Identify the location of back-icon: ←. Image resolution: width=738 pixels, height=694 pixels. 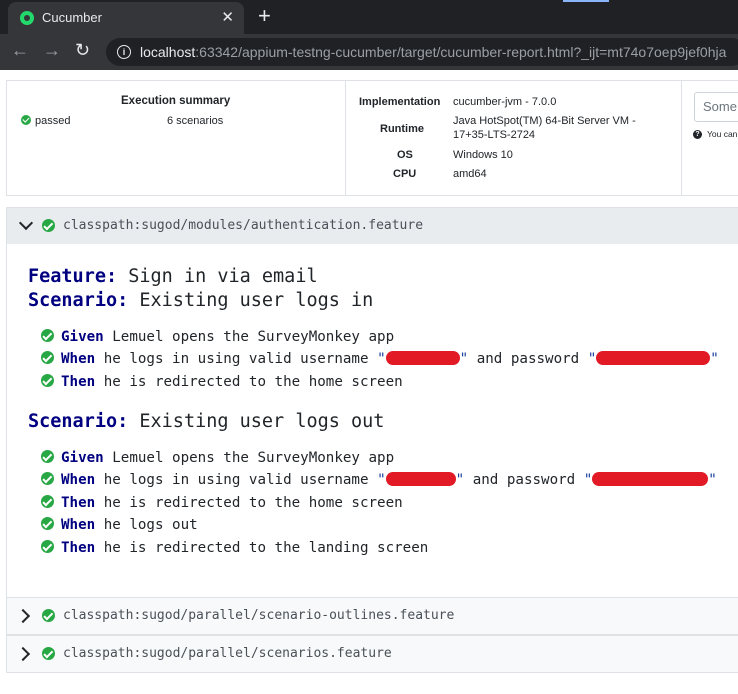
(20, 50).